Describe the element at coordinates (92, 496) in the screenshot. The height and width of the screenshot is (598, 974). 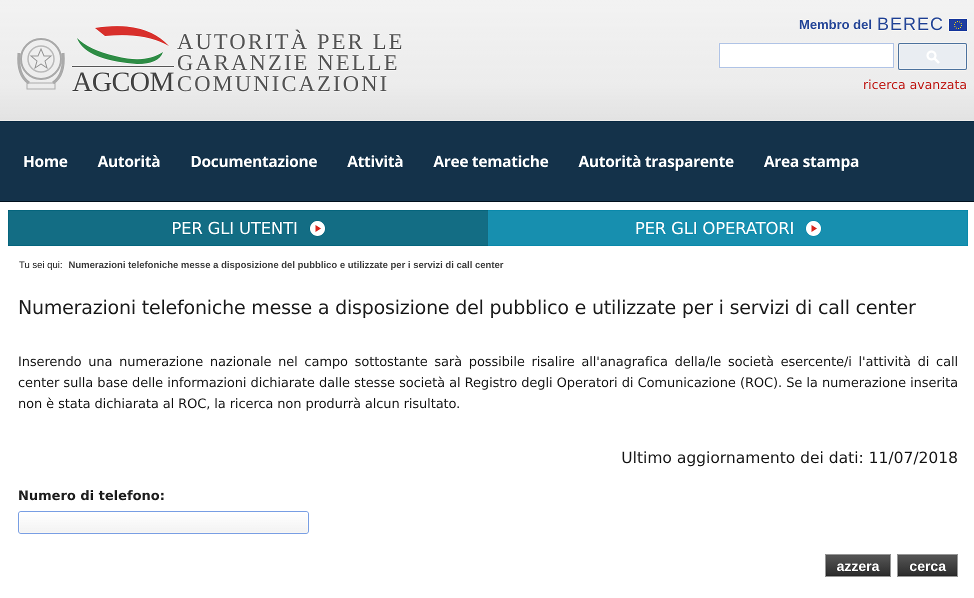
I see `phone-label: Numero di telefono:` at that location.